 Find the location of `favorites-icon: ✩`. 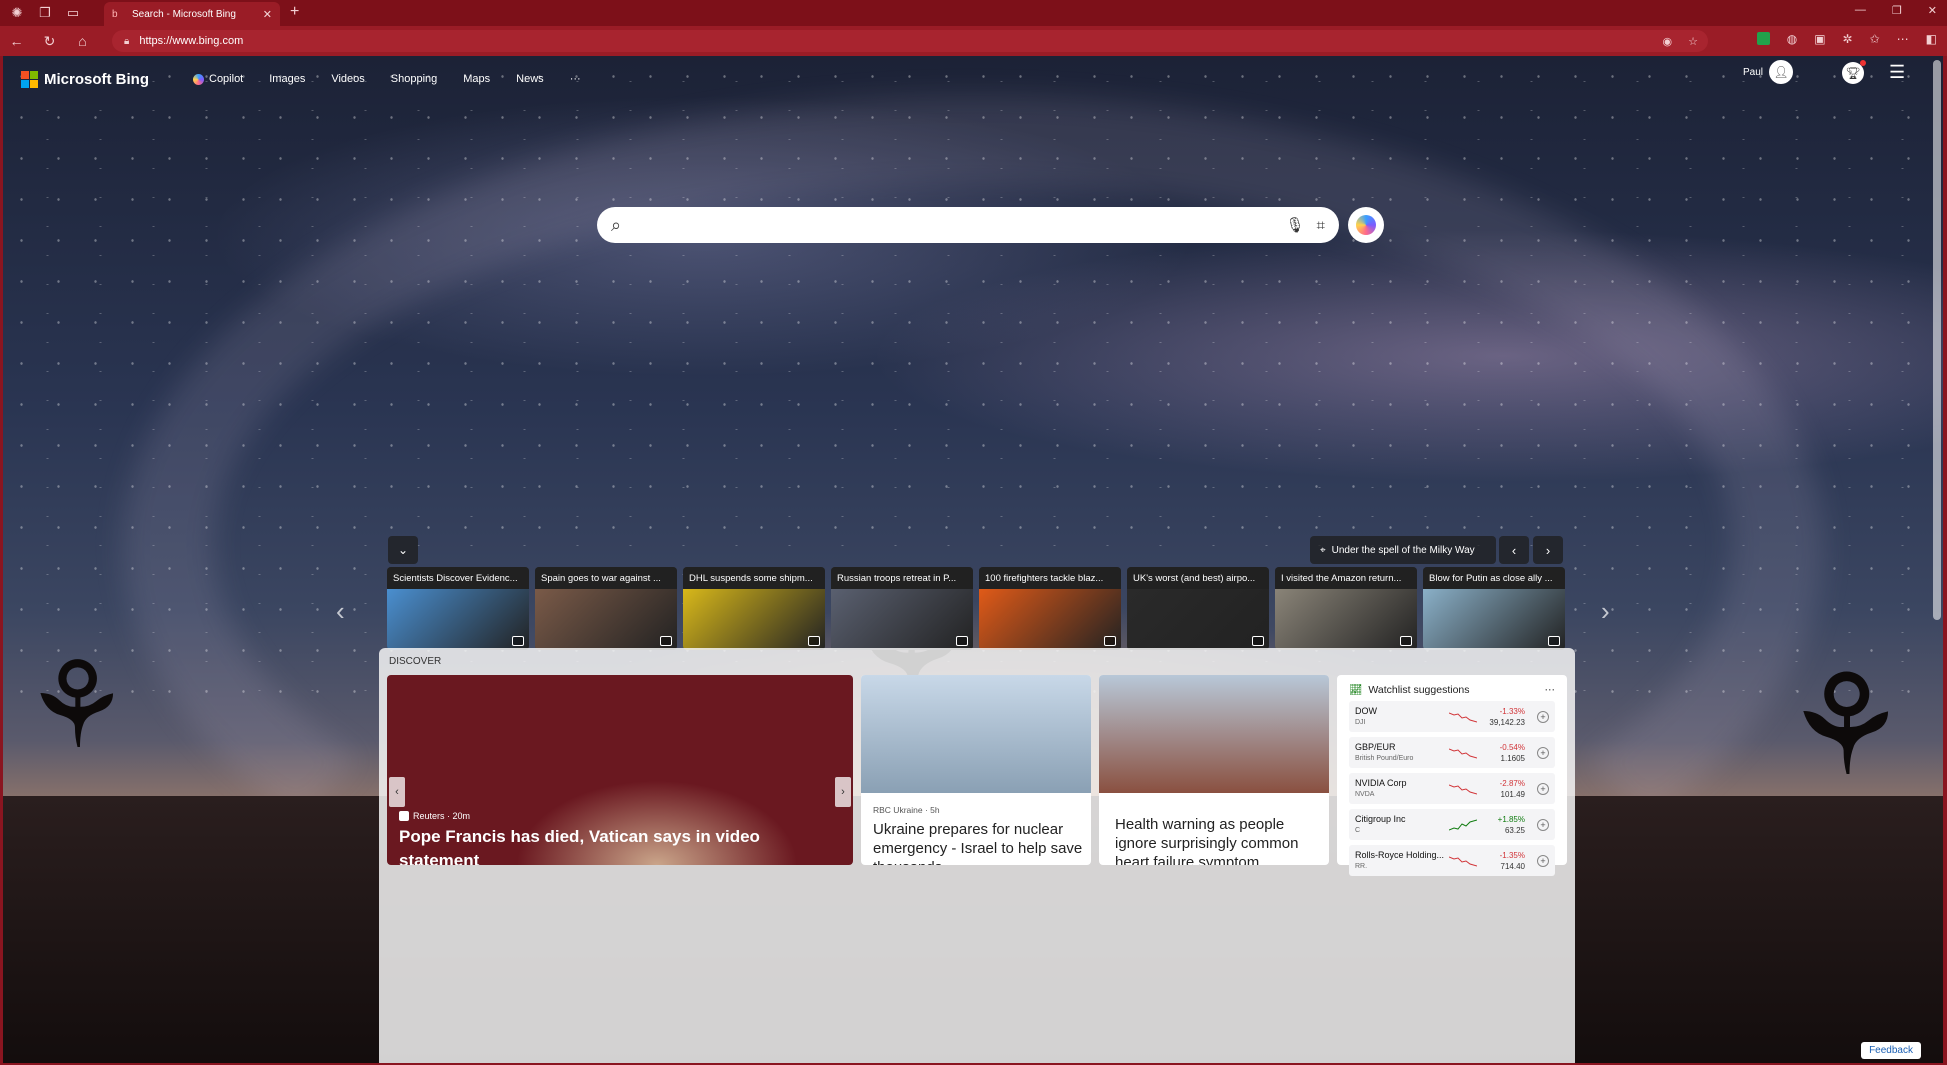

favorites-icon: ✩ is located at coordinates (1875, 39).